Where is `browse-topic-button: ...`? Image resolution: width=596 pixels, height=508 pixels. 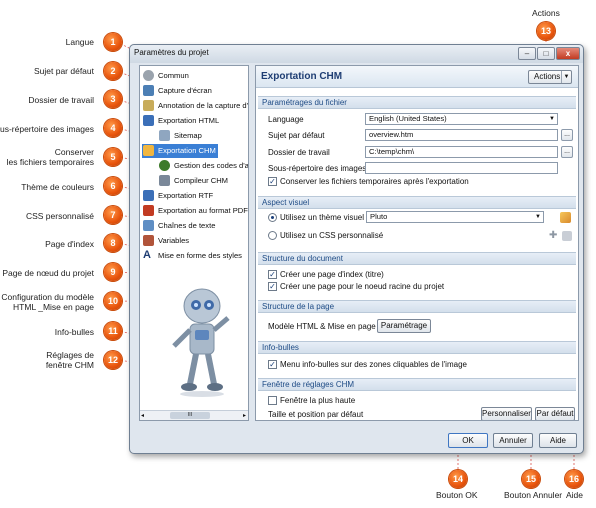
browse-topic-button: ... is located at coordinates (567, 135).